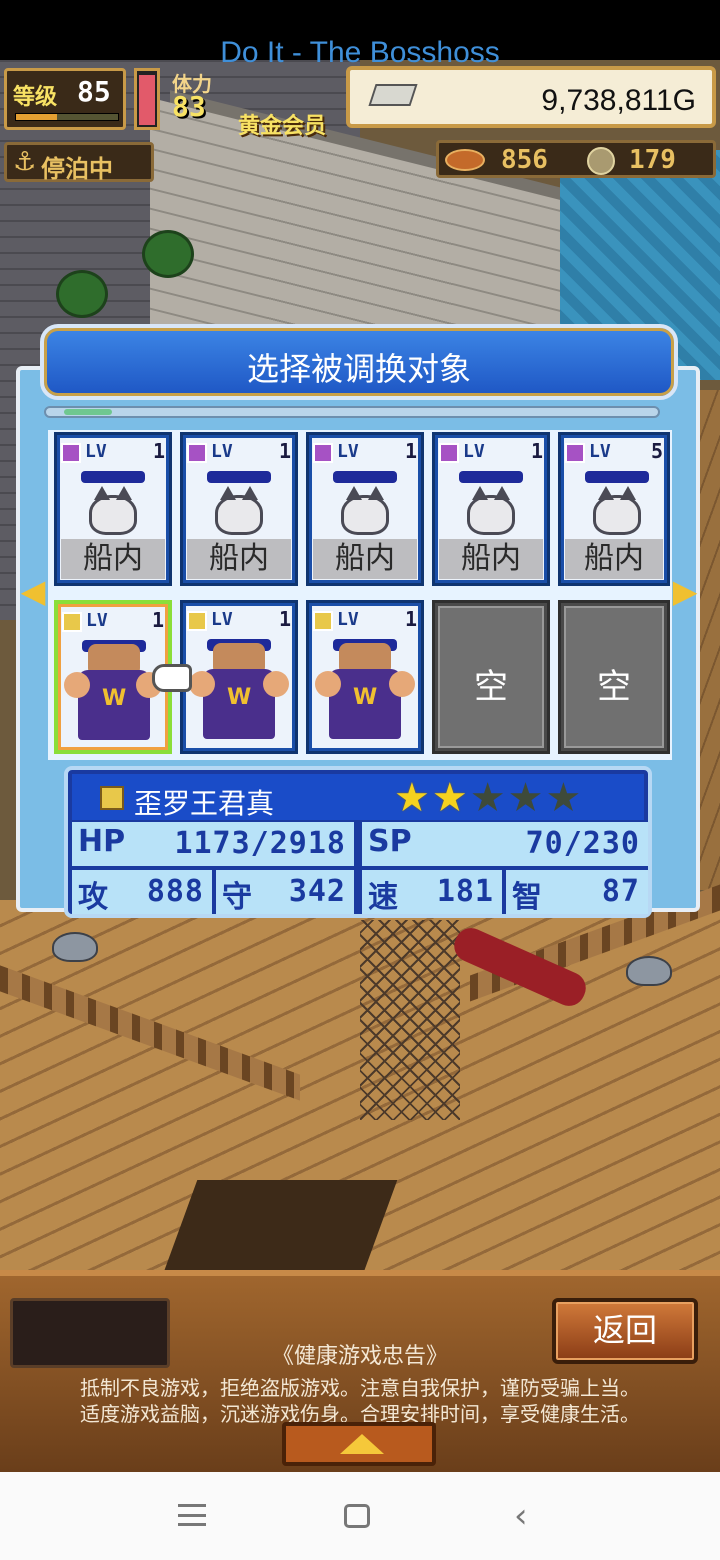  I want to click on food-icon, so click(465, 160).